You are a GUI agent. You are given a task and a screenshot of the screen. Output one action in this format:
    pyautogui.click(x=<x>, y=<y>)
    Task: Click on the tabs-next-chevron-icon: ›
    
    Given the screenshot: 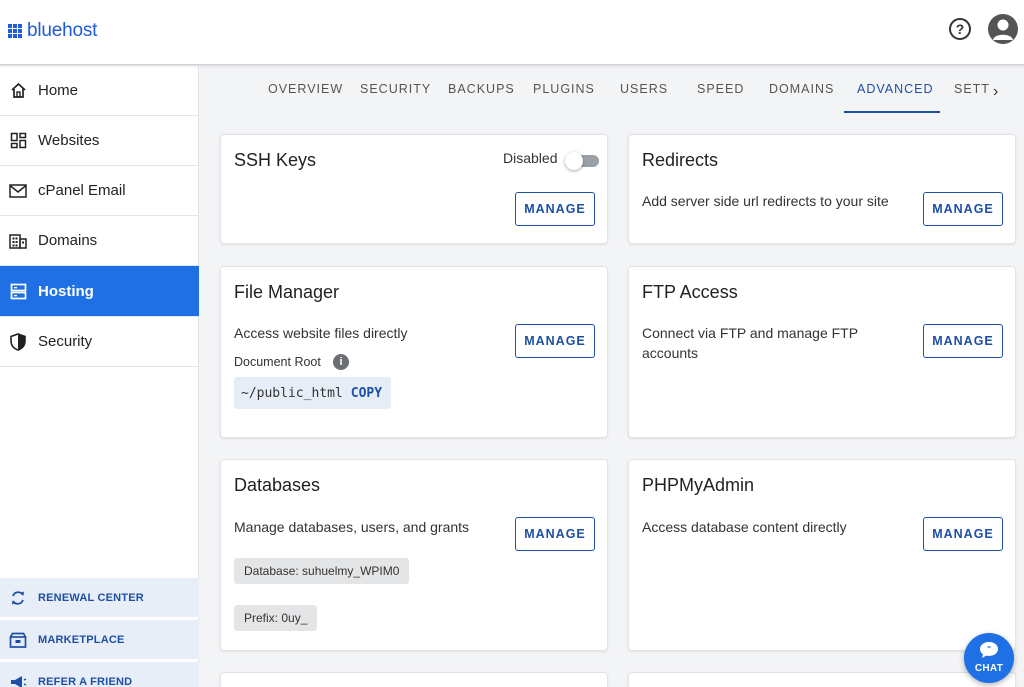 What is the action you would take?
    pyautogui.click(x=995, y=92)
    